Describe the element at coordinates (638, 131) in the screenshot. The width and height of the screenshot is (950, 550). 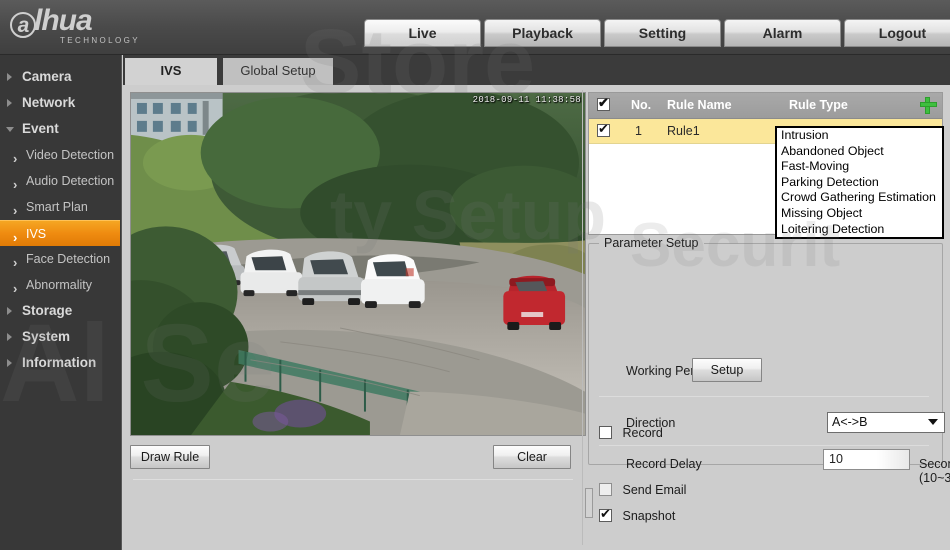
I see `row-no: 1` at that location.